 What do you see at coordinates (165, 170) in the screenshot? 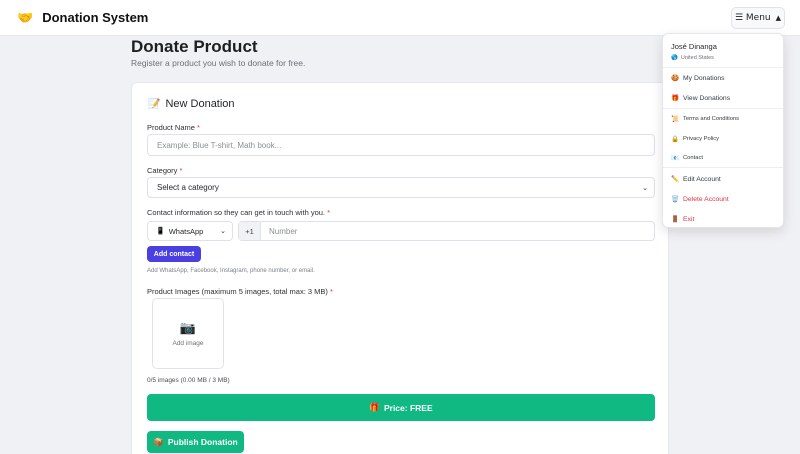
I see `category-label: Category *` at bounding box center [165, 170].